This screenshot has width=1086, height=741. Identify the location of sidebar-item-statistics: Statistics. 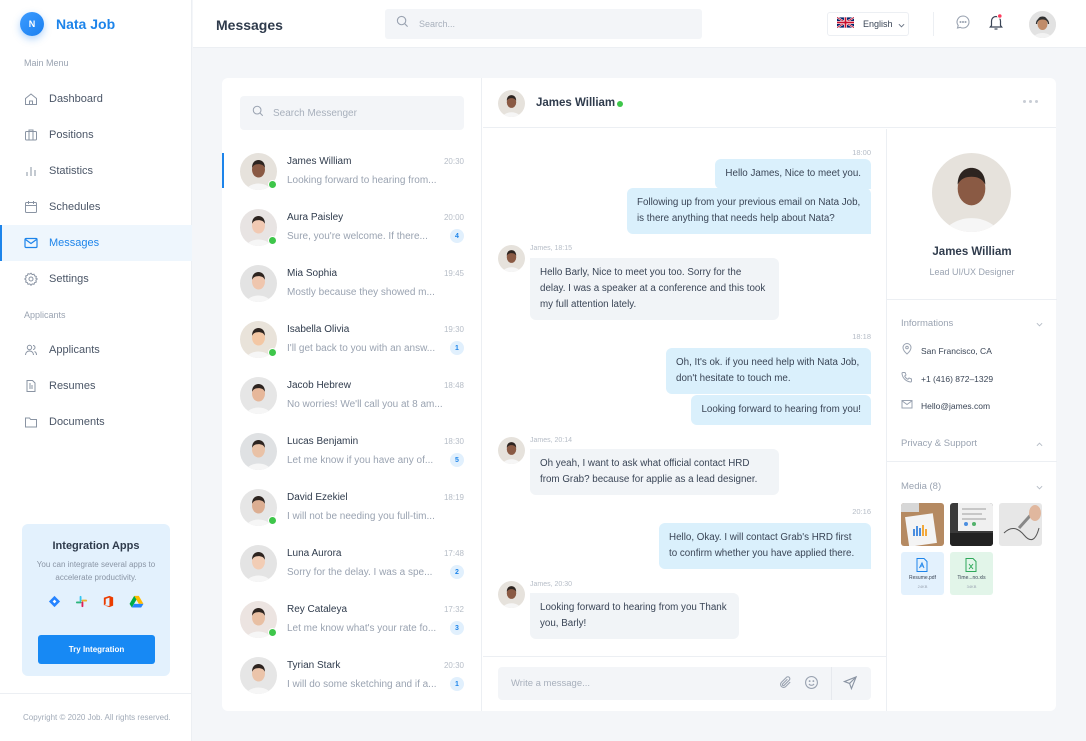
(96, 171).